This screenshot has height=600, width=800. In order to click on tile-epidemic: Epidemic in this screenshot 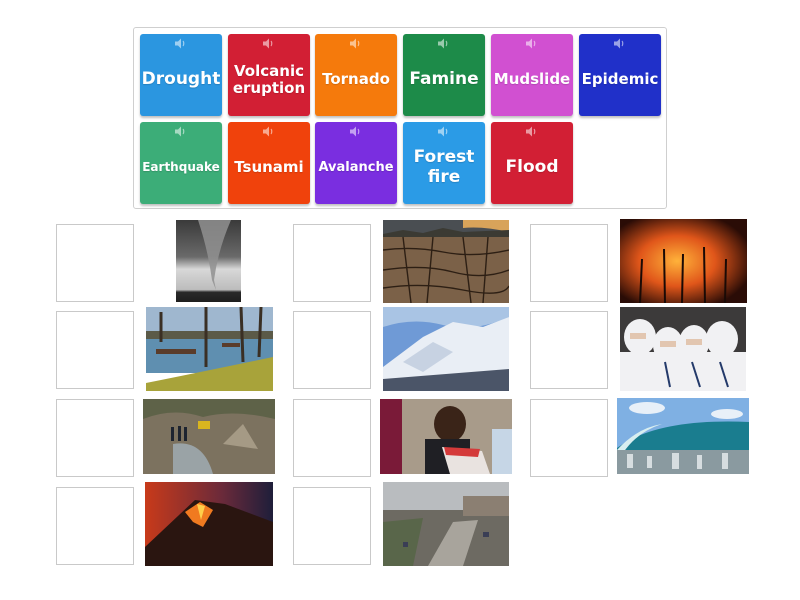, I will do `click(620, 75)`.